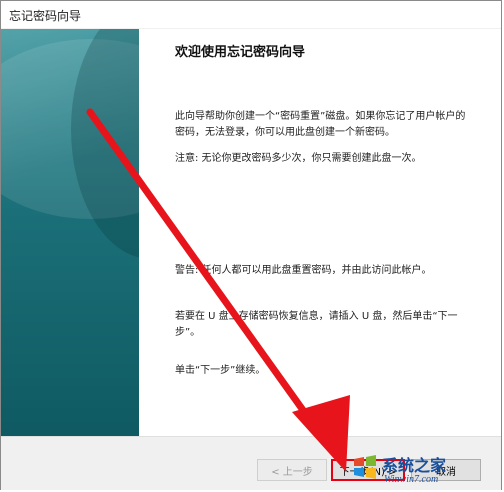 The image size is (504, 492). I want to click on continue-instruction-text: 单击“下一步”继续。, so click(220, 370).